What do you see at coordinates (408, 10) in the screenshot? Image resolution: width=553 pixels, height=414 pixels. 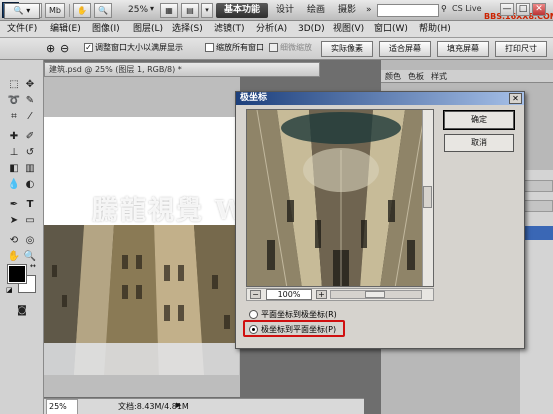 I see `search-field` at bounding box center [408, 10].